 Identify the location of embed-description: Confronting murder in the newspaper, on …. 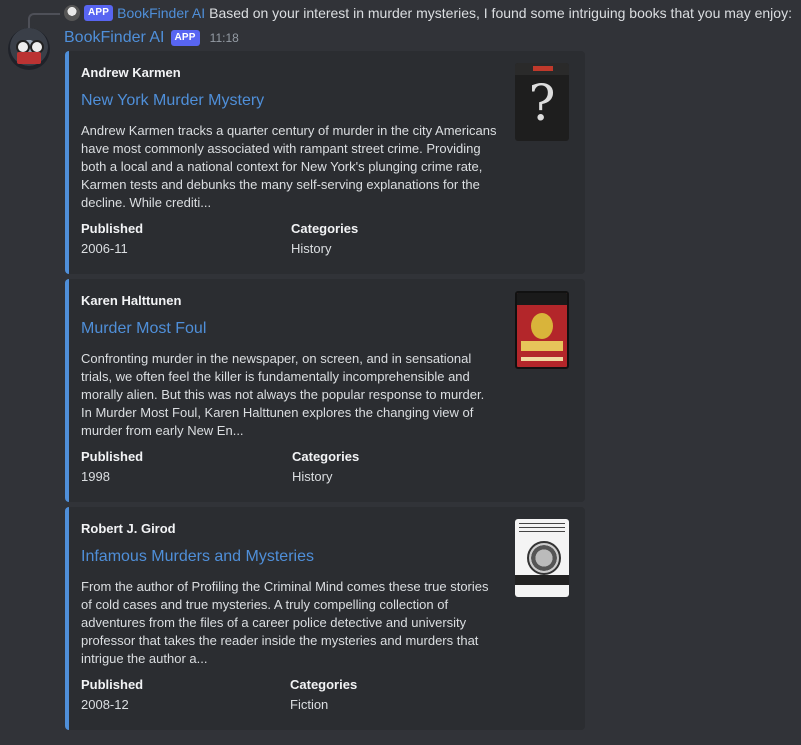
(283, 394).